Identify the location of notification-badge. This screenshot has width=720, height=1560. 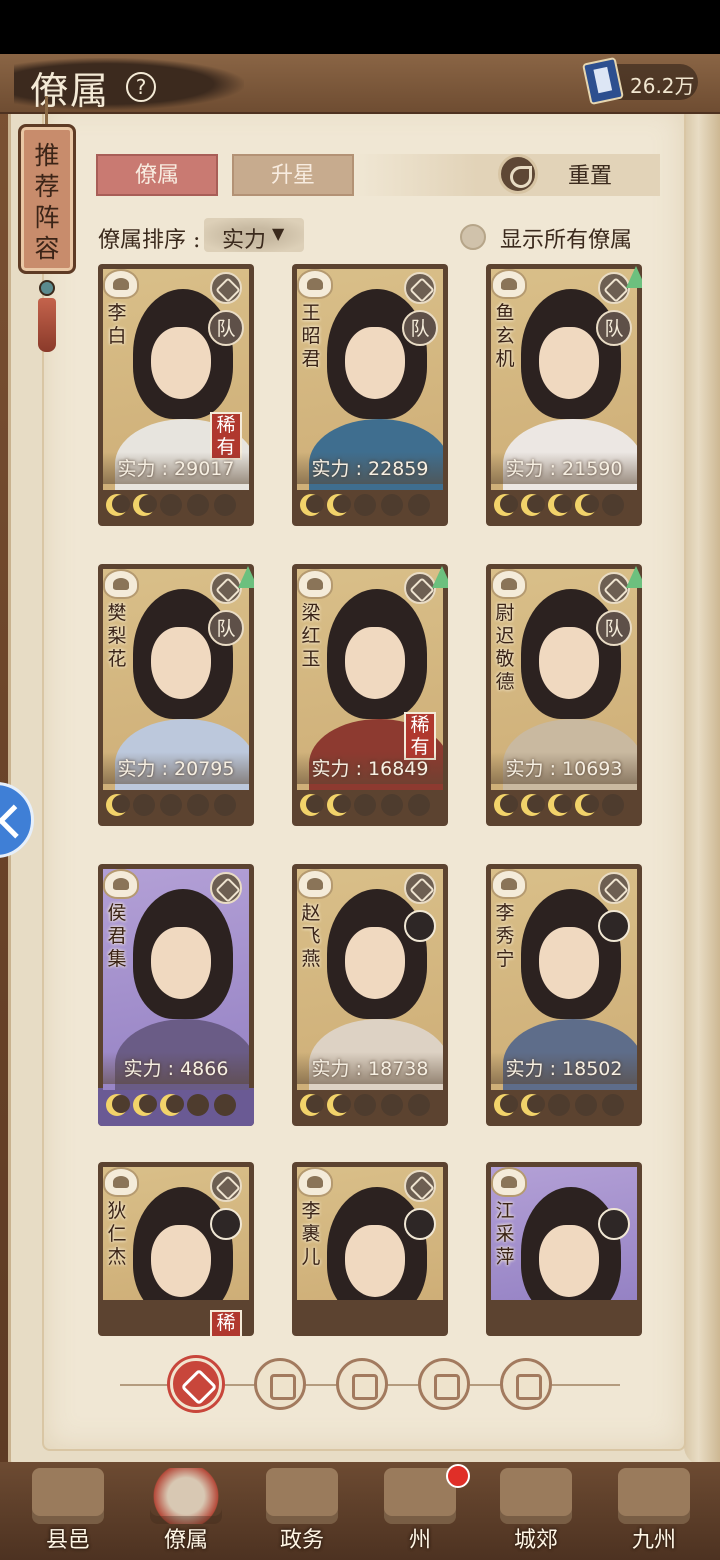
(458, 1476).